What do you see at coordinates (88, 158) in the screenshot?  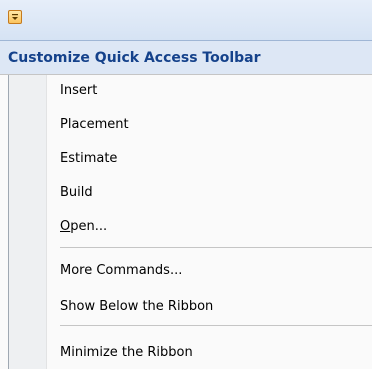 I see `menu-item-estimate: Estimate` at bounding box center [88, 158].